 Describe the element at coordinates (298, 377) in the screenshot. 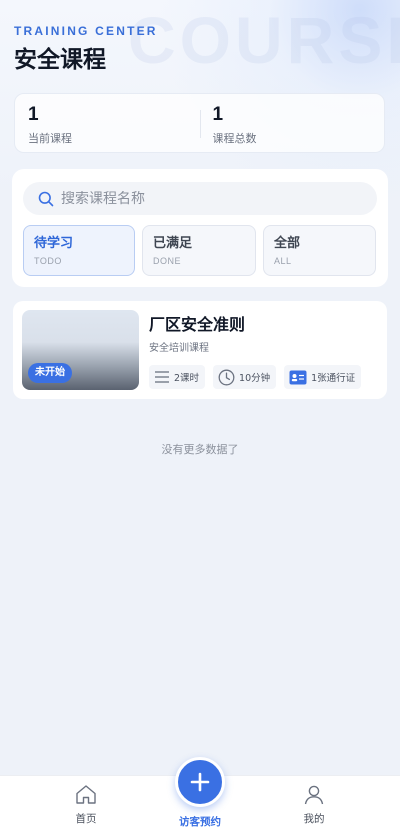

I see `id-card-icon` at that location.